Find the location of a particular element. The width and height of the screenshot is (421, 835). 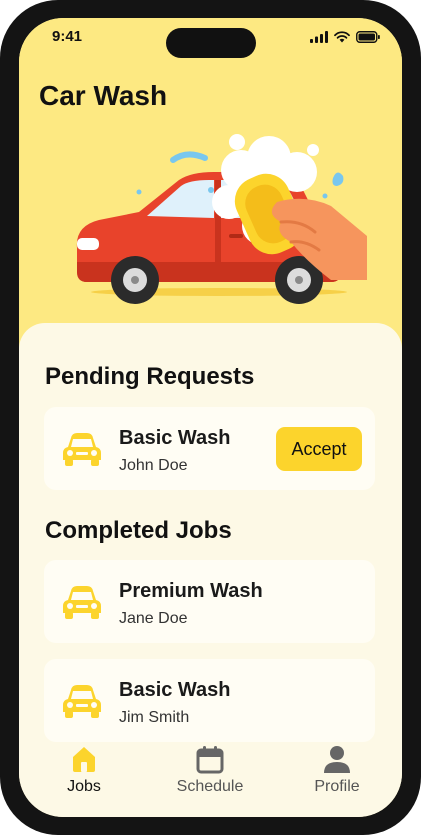

status-icons is located at coordinates (345, 37).